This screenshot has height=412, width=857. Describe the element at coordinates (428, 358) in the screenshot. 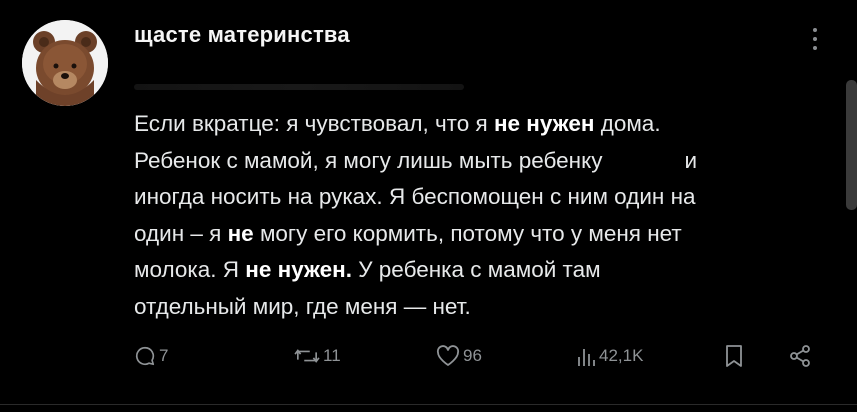

I see `action-bar: 7 11 96 42,1K` at that location.